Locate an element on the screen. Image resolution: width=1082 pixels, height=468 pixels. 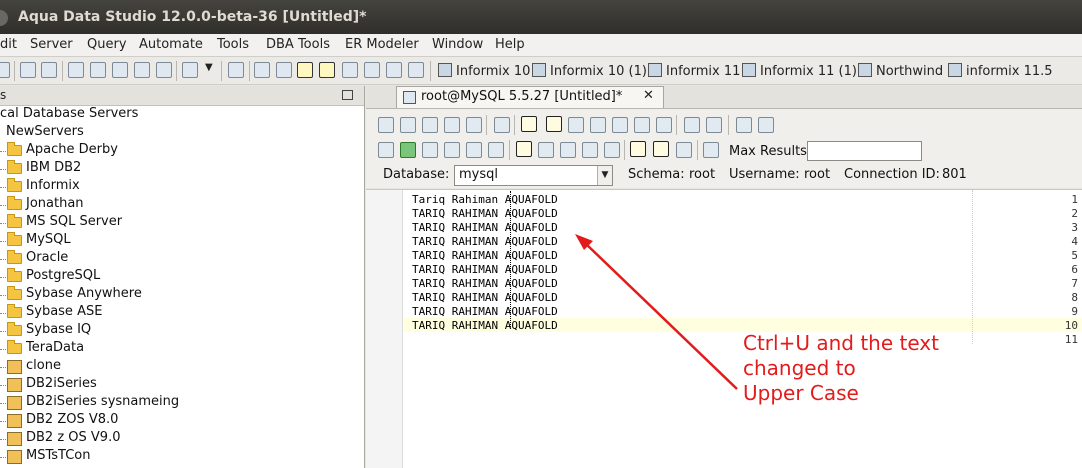
copy-icon is located at coordinates (598, 125).